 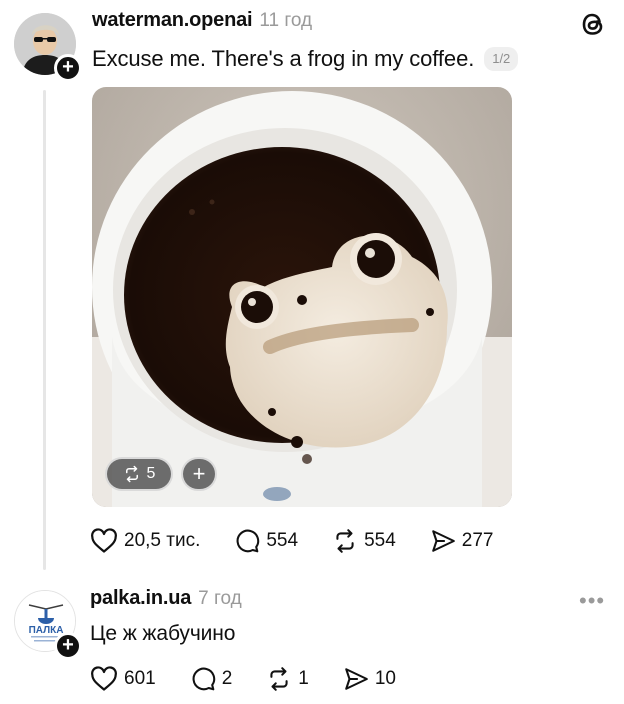 What do you see at coordinates (139, 474) in the screenshot?
I see `repost-count-chip: 5` at bounding box center [139, 474].